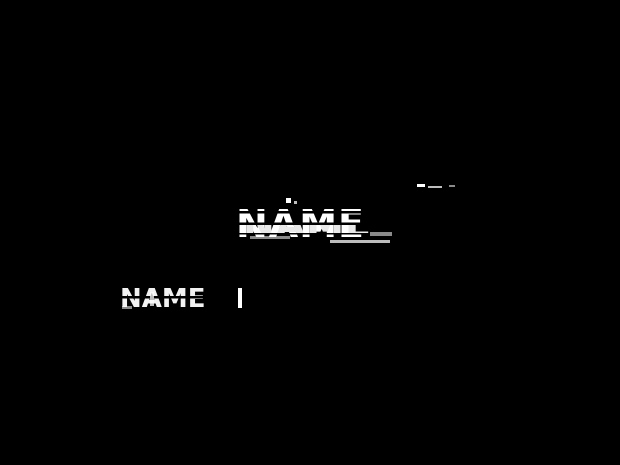  I want to click on page-title-glitch-slice: NAME, so click(307, 224).